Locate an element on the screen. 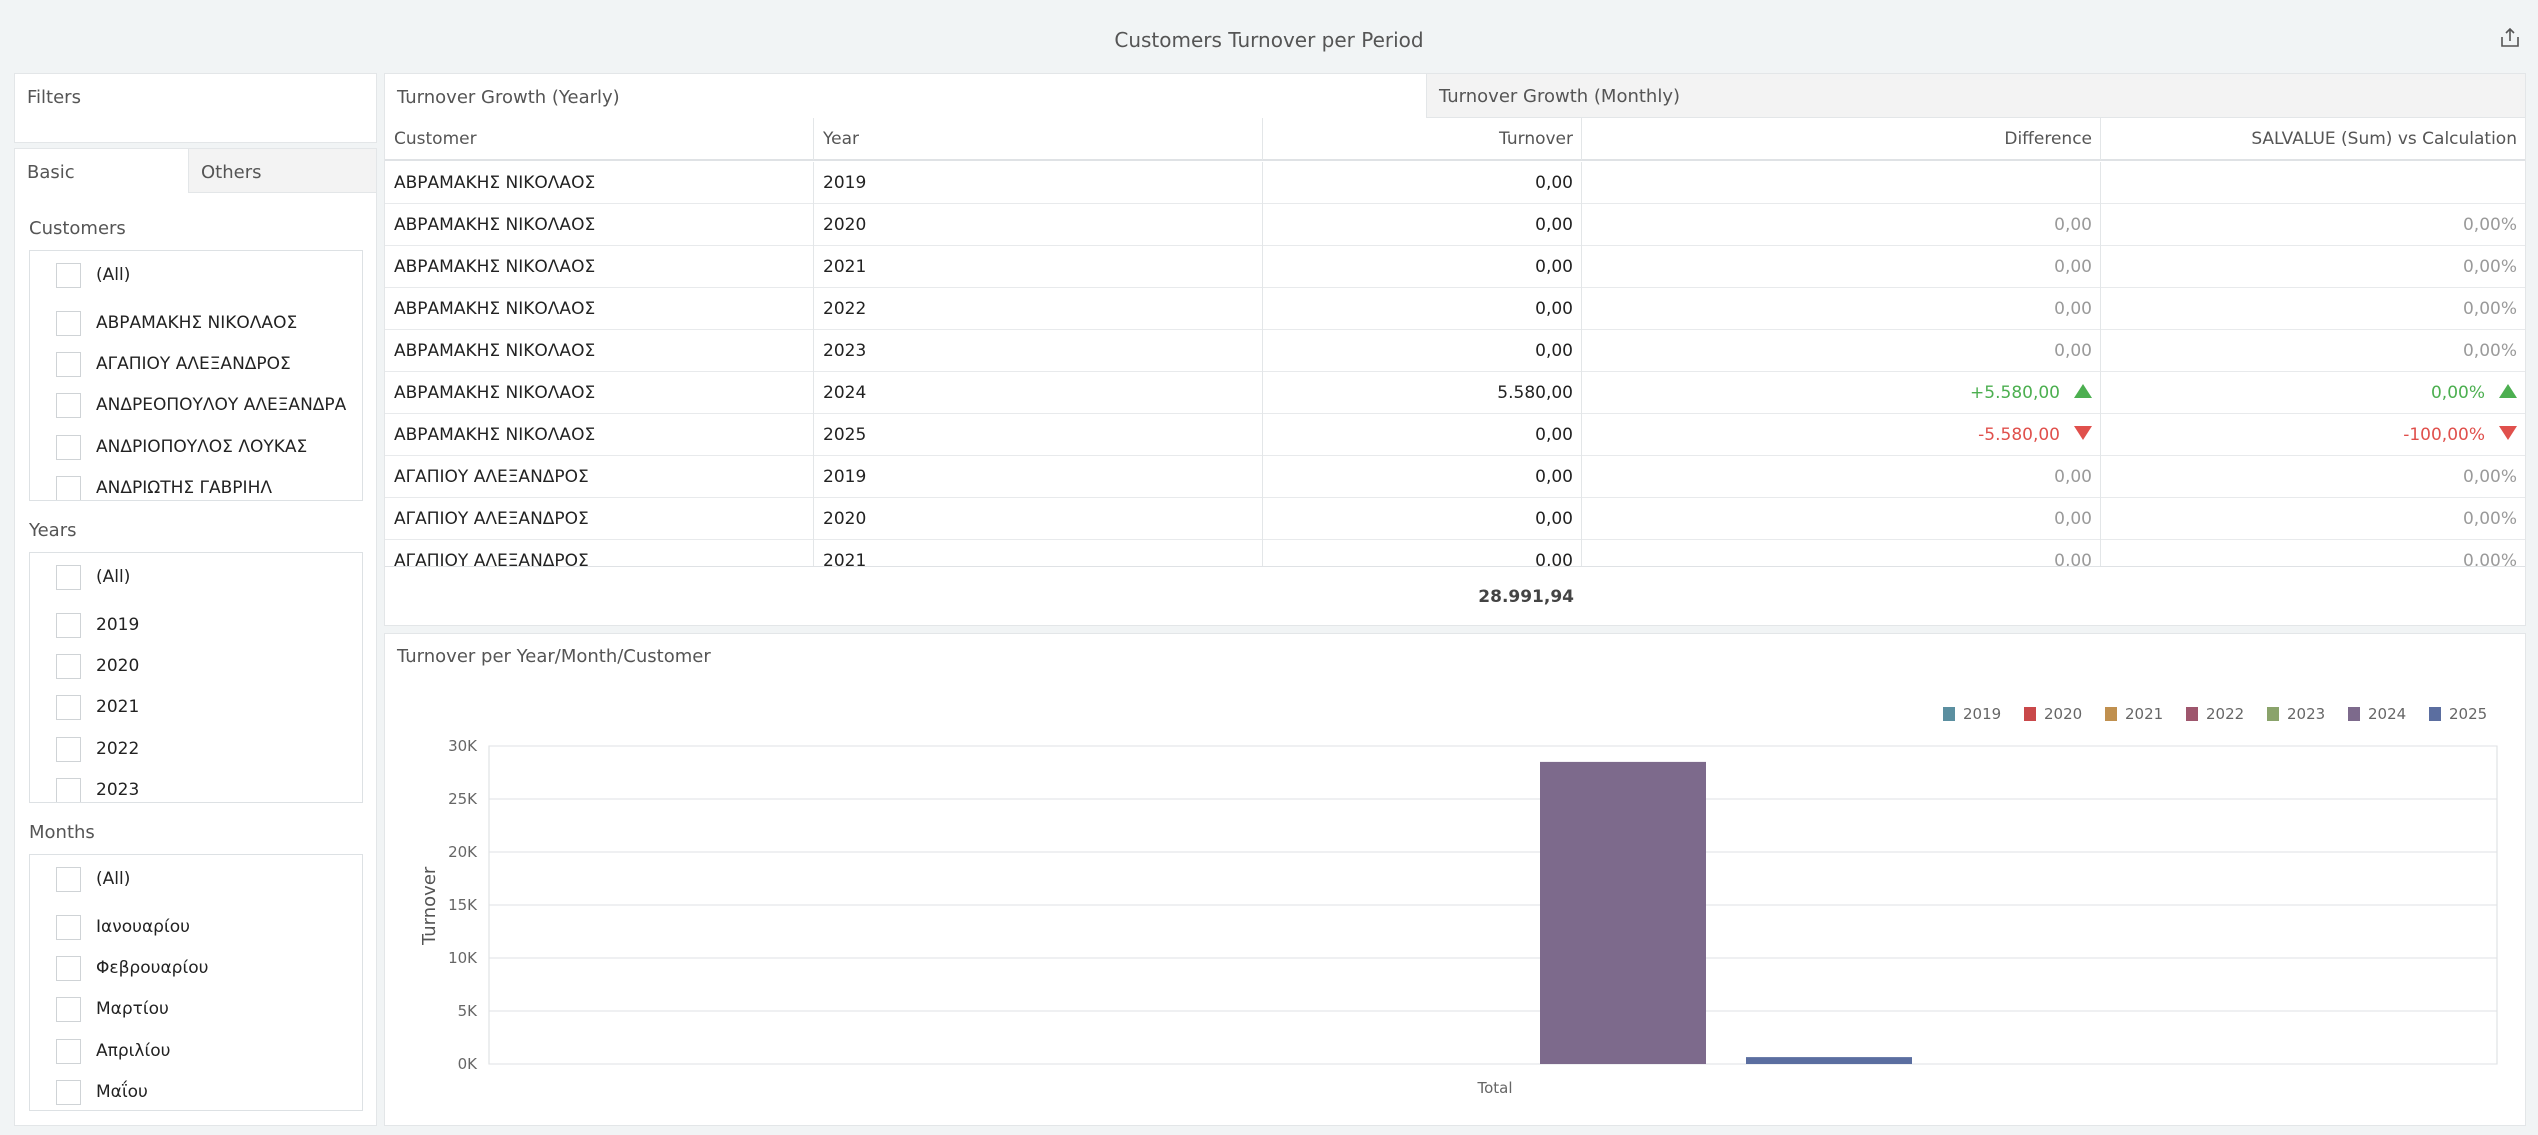 The image size is (2538, 1135). month-item: Φεβρουαρίου is located at coordinates (195, 967).